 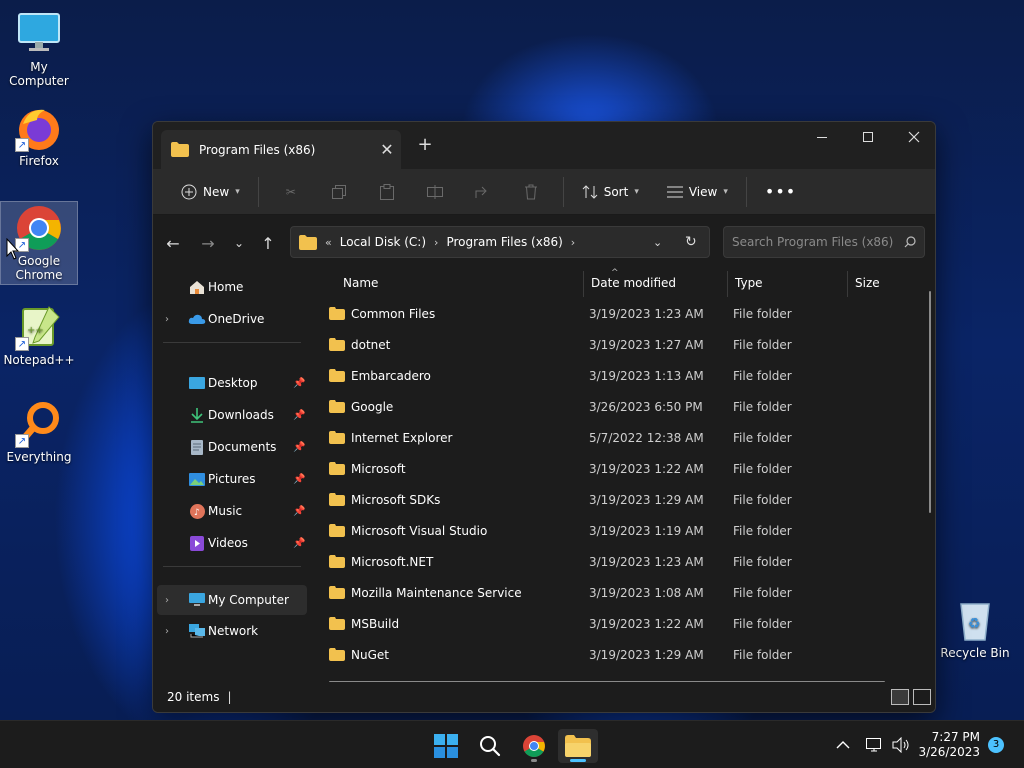 I want to click on file-name: Microsoft.NET, so click(x=392, y=562).